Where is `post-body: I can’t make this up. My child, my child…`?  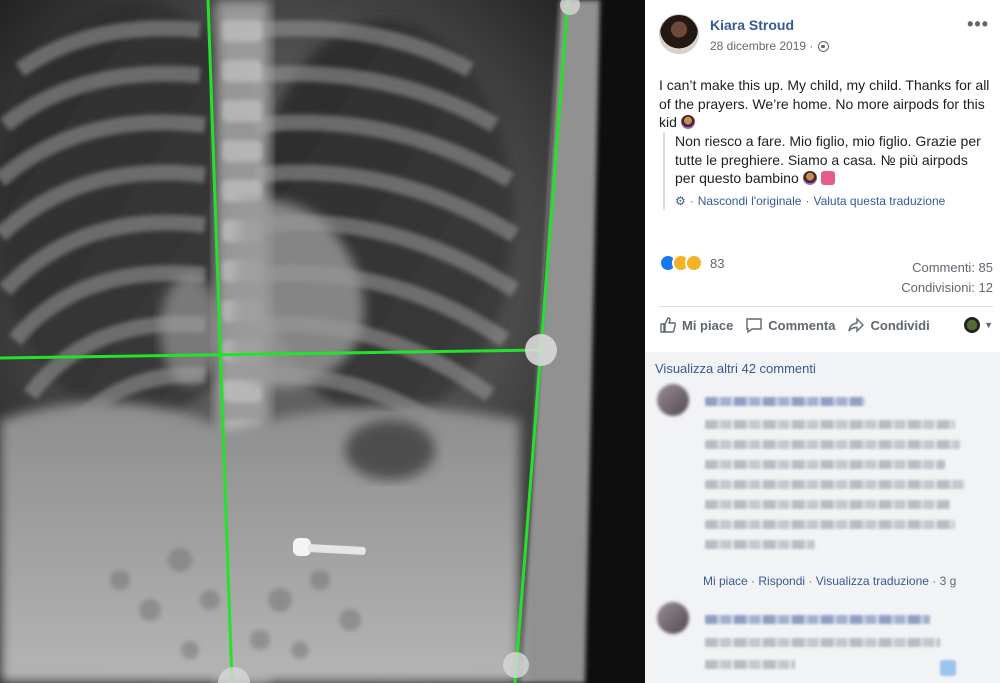 post-body: I can’t make this up. My child, my child… is located at coordinates (826, 104).